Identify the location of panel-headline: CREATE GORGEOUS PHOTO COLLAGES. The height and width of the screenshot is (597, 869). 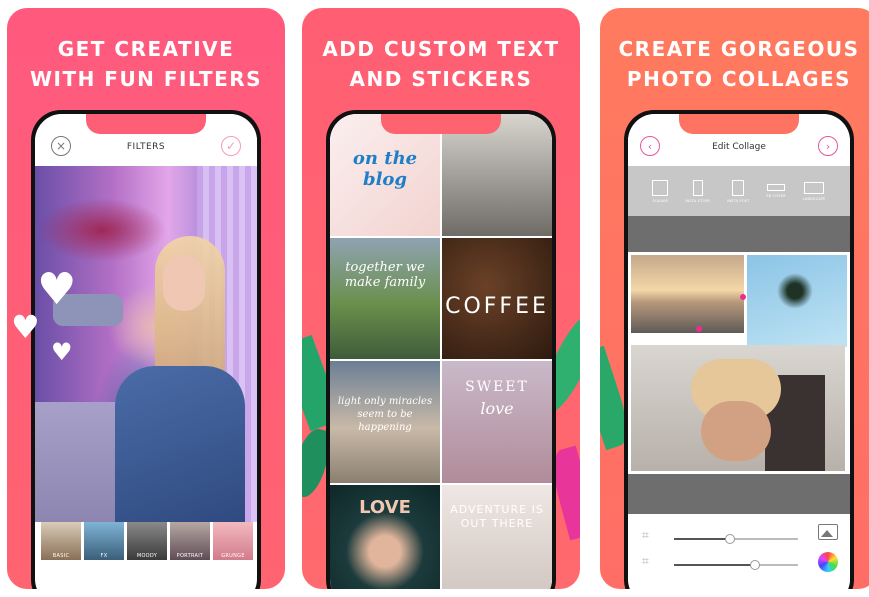
(734, 64).